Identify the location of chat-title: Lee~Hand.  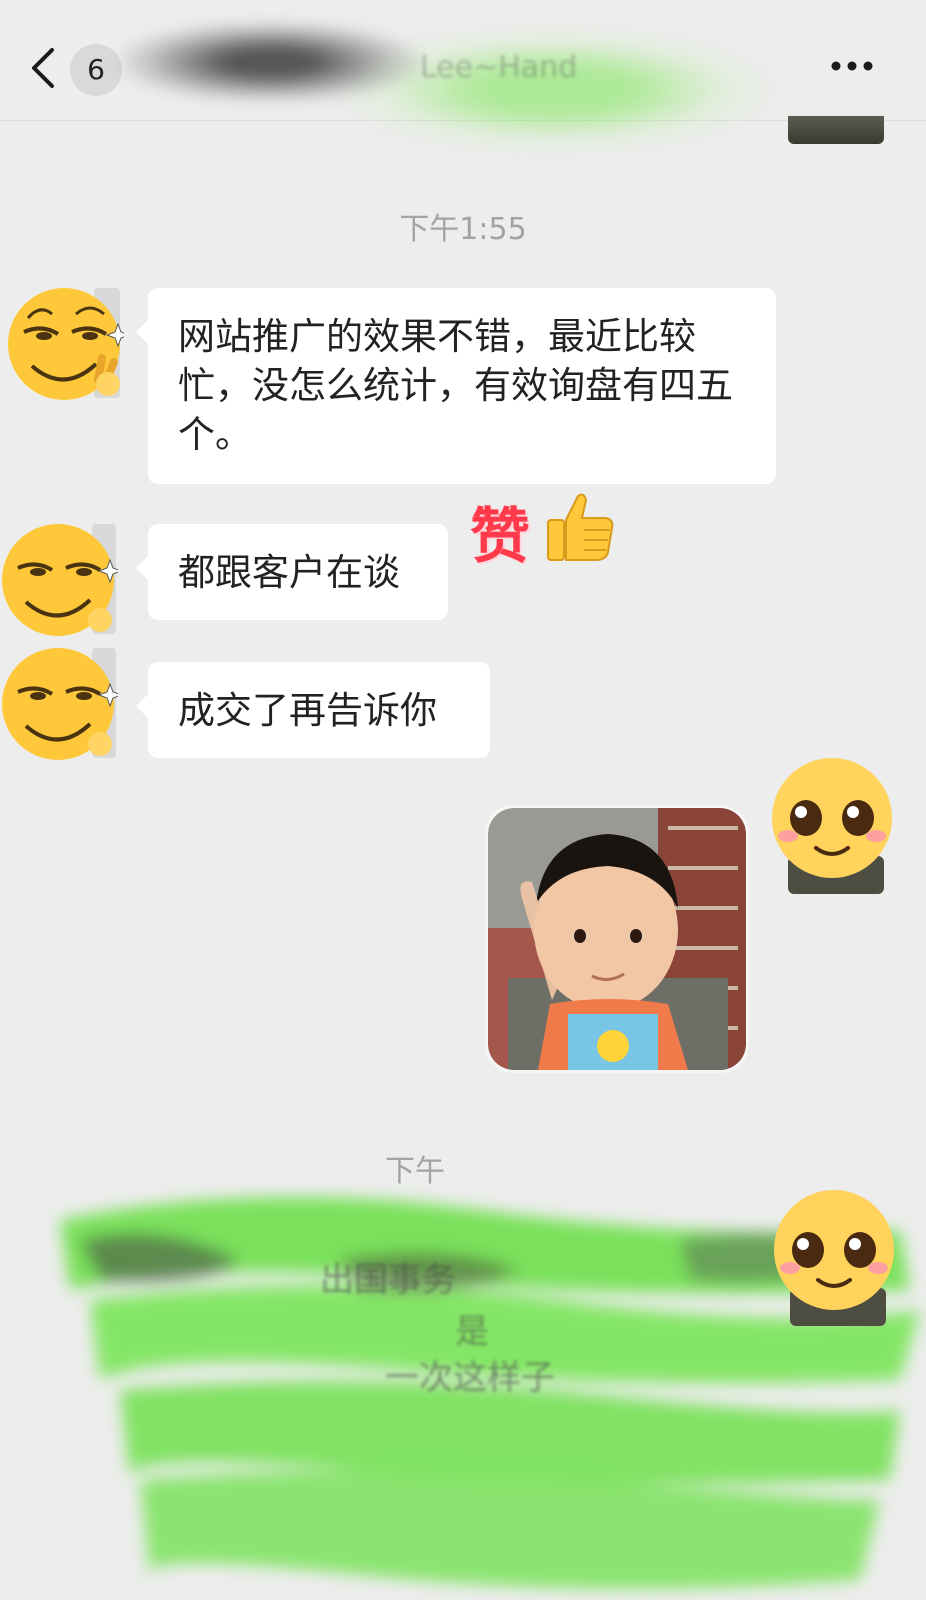
(499, 67).